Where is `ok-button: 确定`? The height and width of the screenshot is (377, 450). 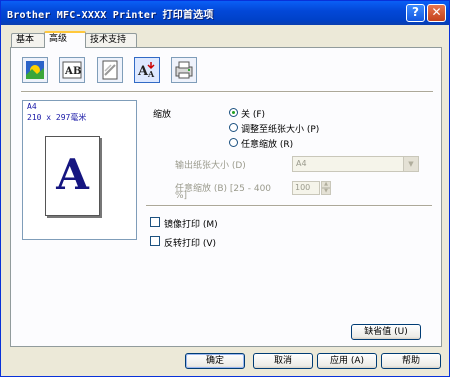
ok-button: 确定 is located at coordinates (215, 361).